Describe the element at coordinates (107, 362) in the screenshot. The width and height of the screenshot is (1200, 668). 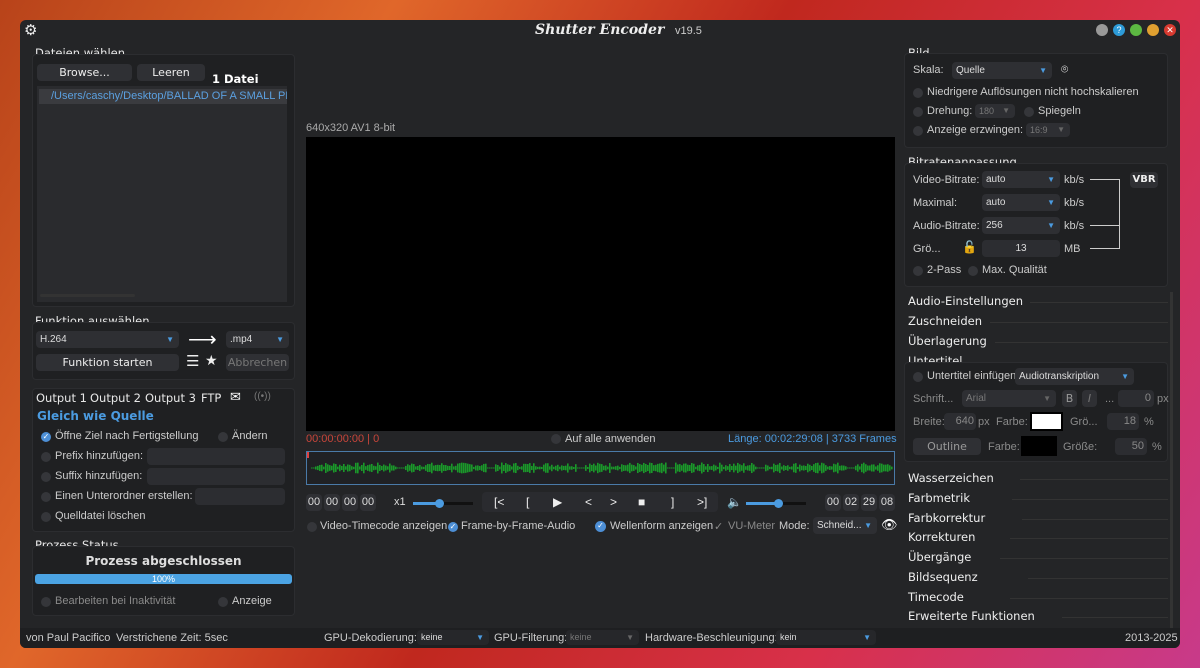
I see `start-function-button: Funktion starten` at that location.